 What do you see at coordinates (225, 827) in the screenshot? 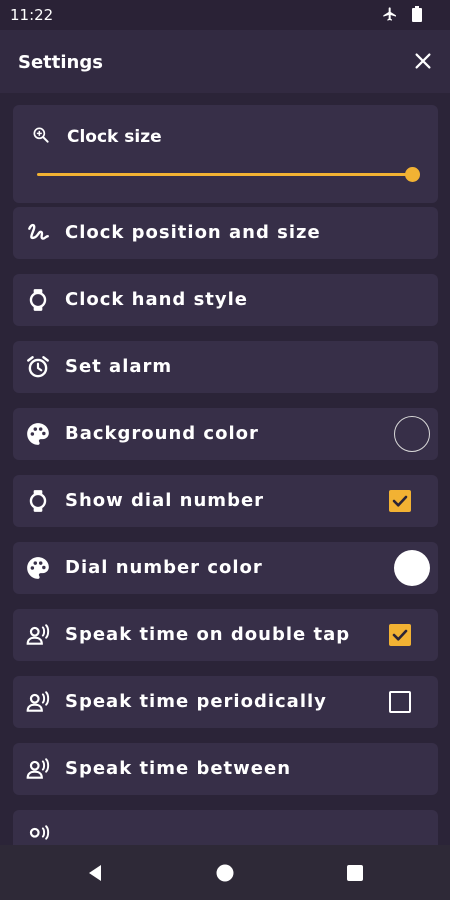
I see `row-partial` at bounding box center [225, 827].